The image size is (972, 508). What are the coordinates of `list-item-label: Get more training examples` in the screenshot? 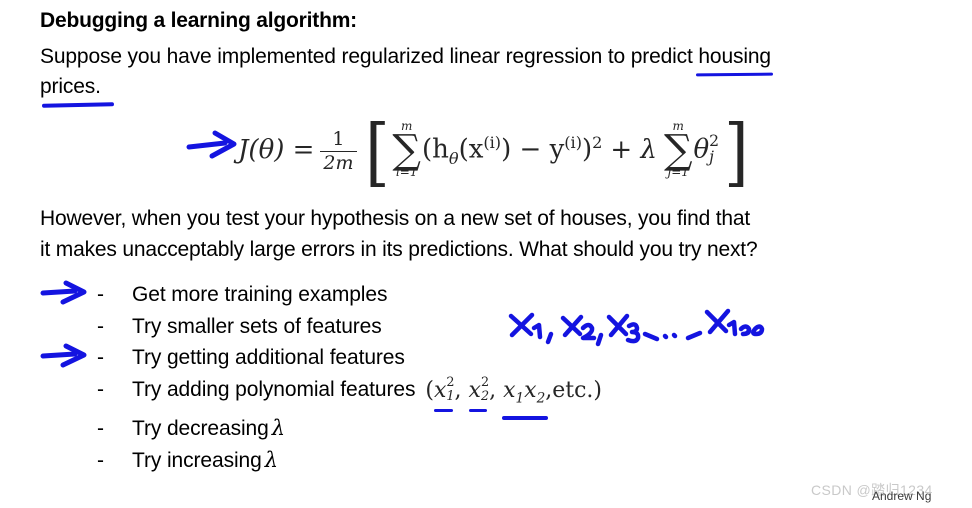 It's located at (260, 294).